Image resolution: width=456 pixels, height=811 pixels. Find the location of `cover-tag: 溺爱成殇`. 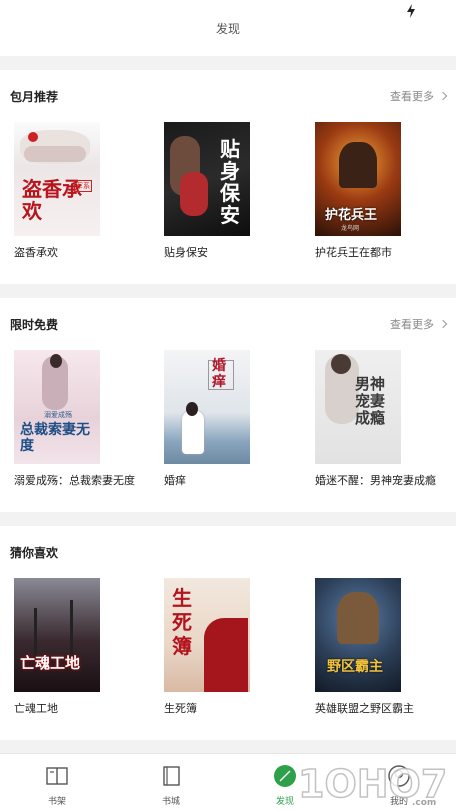

cover-tag: 溺爱成殇 is located at coordinates (58, 415).